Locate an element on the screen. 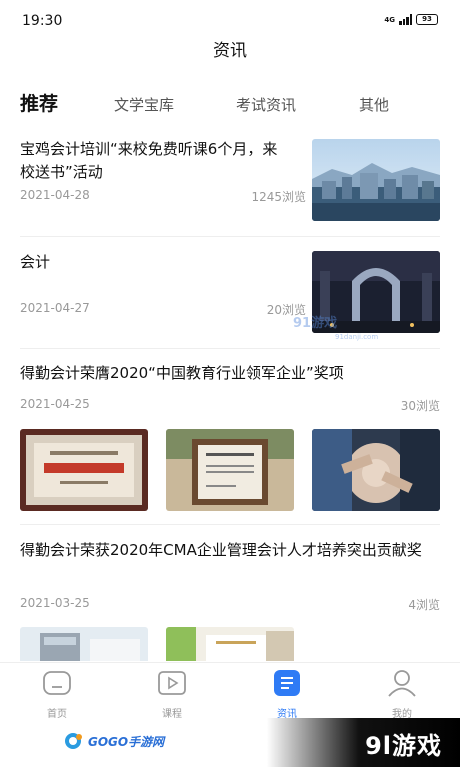 The image size is (460, 767). tab-other: 其他 is located at coordinates (374, 104).